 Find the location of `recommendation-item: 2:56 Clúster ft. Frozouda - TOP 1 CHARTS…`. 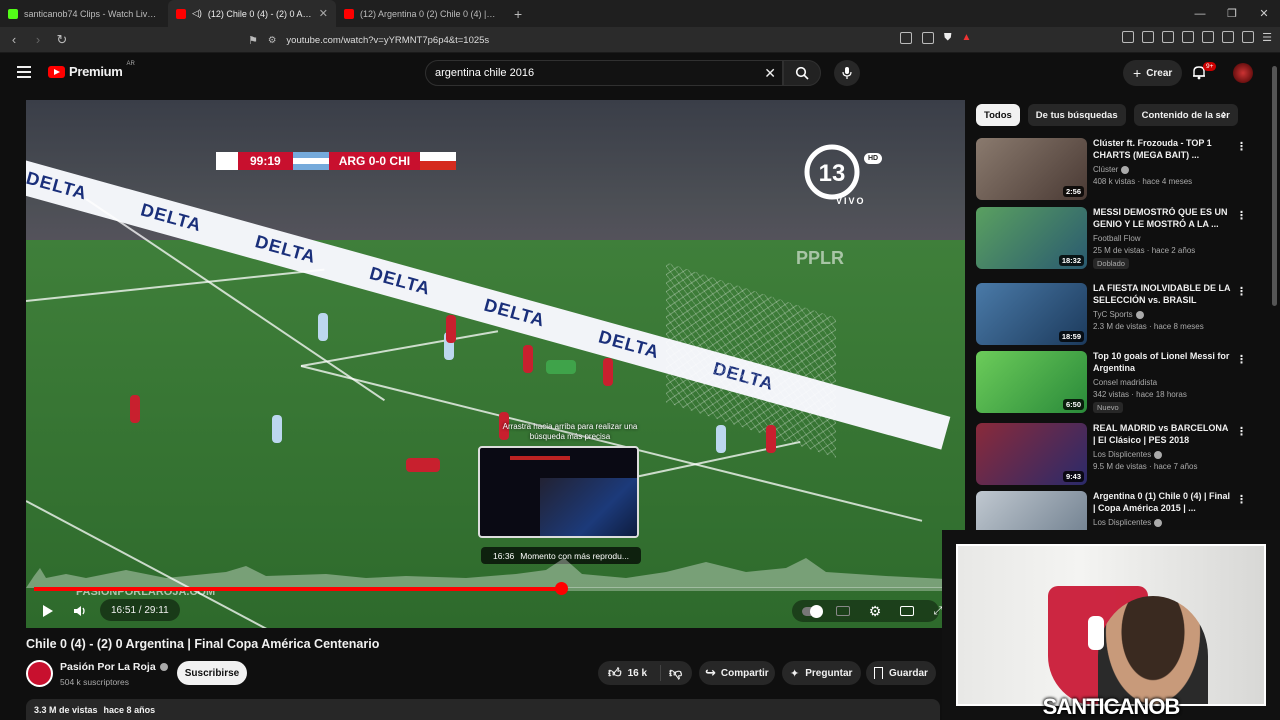

recommendation-item: 2:56 Clúster ft. Frozouda - TOP 1 CHARTS… is located at coordinates (1121, 171).